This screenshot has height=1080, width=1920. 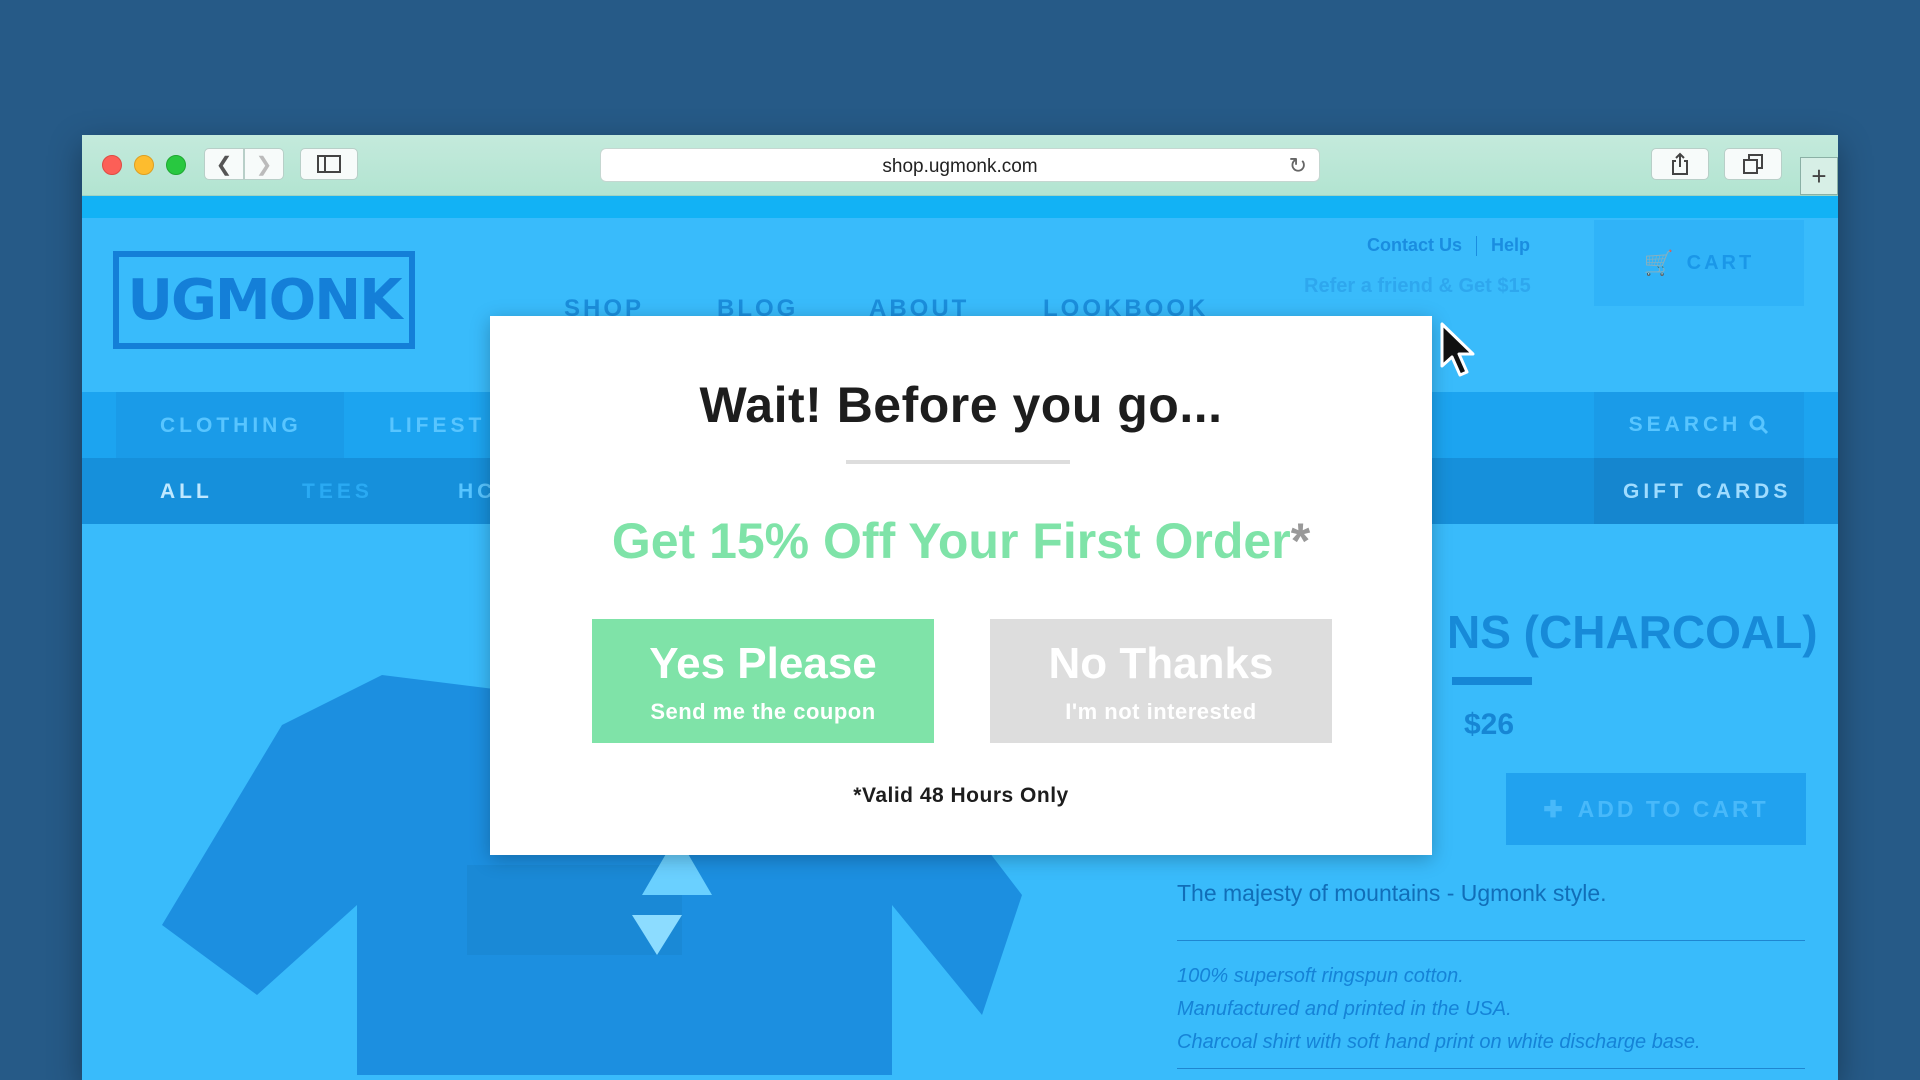 I want to click on new-tab-button: +, so click(x=1819, y=176).